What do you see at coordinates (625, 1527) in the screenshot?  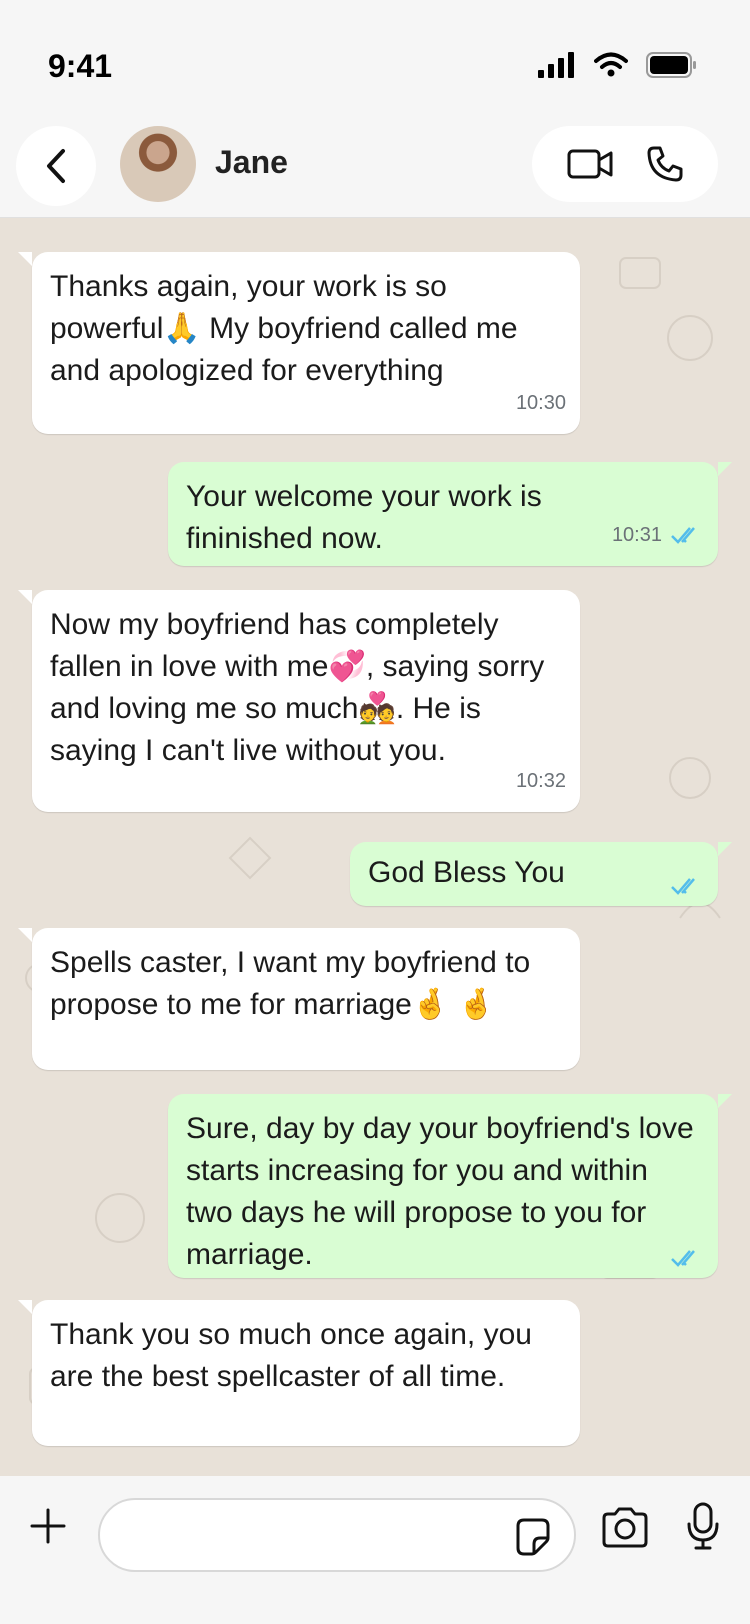 I see `camera-icon` at bounding box center [625, 1527].